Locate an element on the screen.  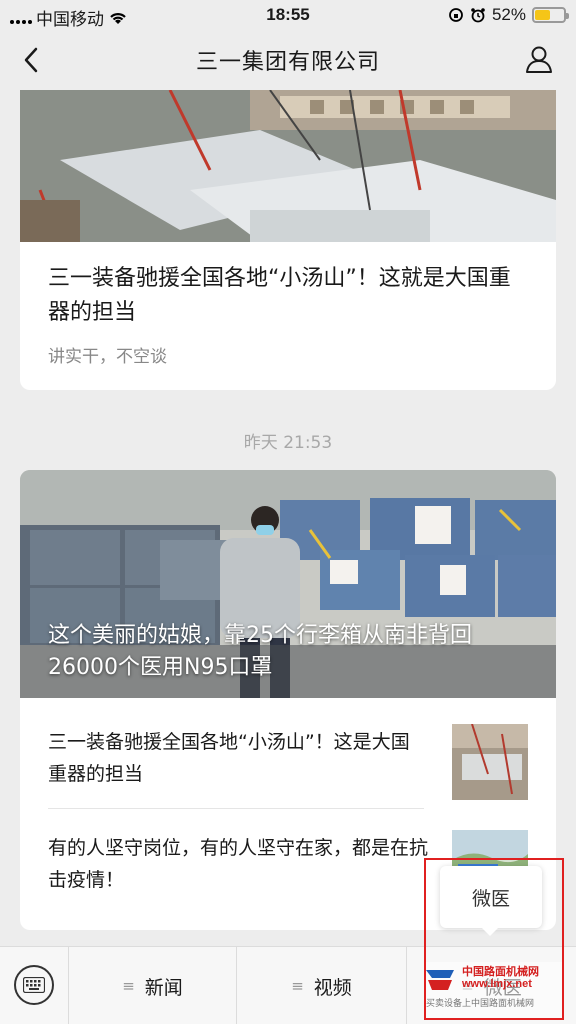
list-item-thumbnail is located at coordinates (490, 762).